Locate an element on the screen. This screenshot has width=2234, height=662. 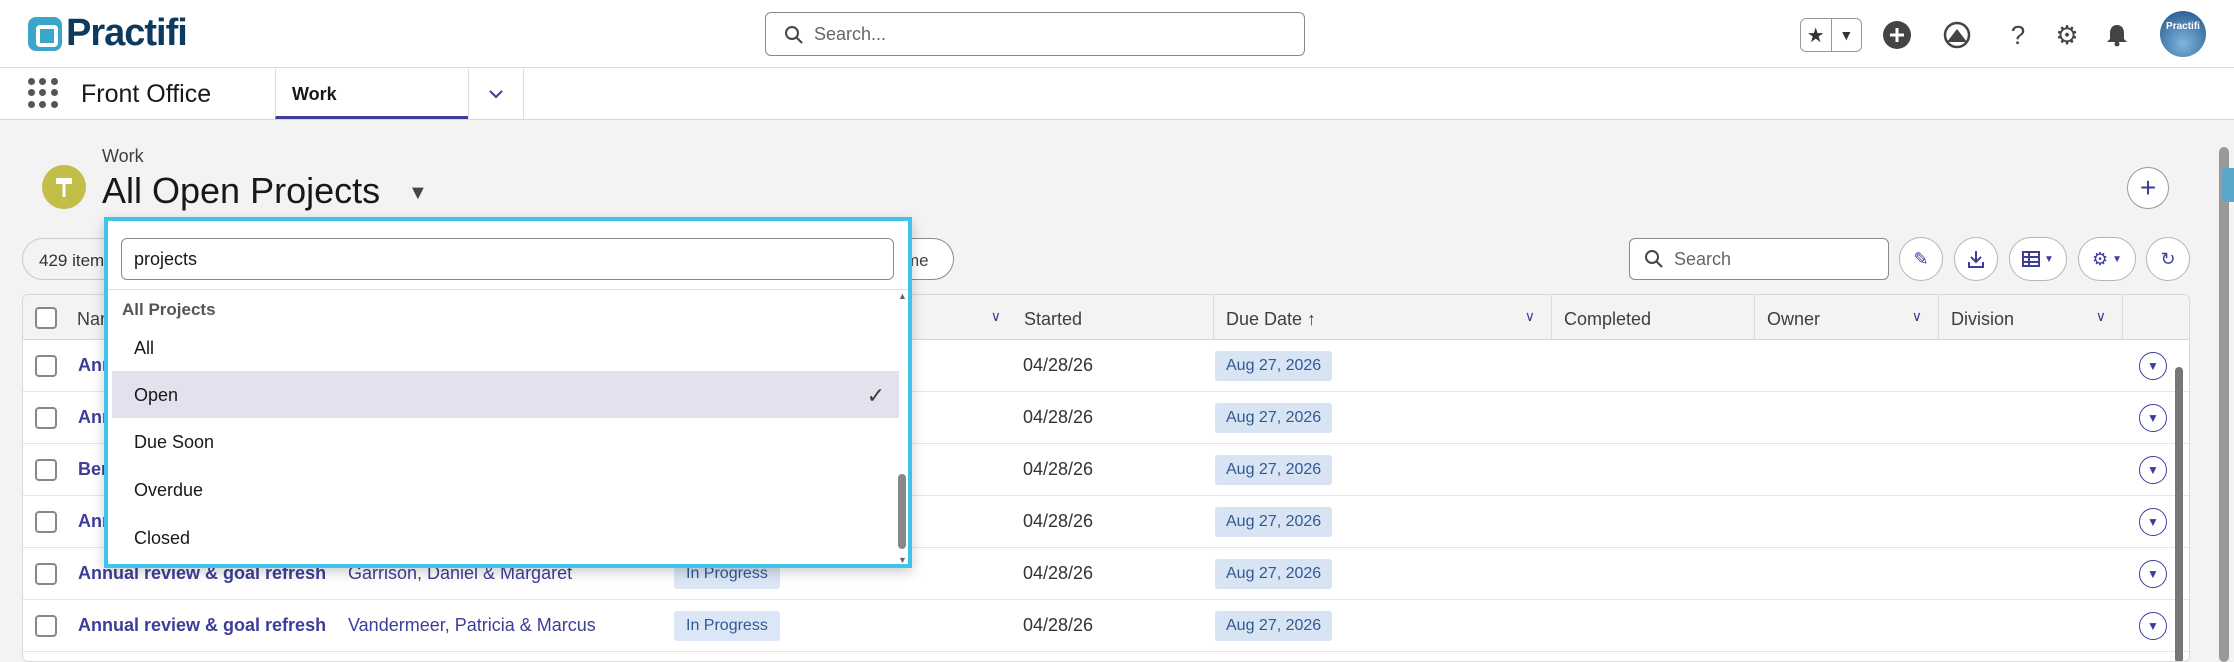
practifi-logo-mark is located at coordinates (45, 33).